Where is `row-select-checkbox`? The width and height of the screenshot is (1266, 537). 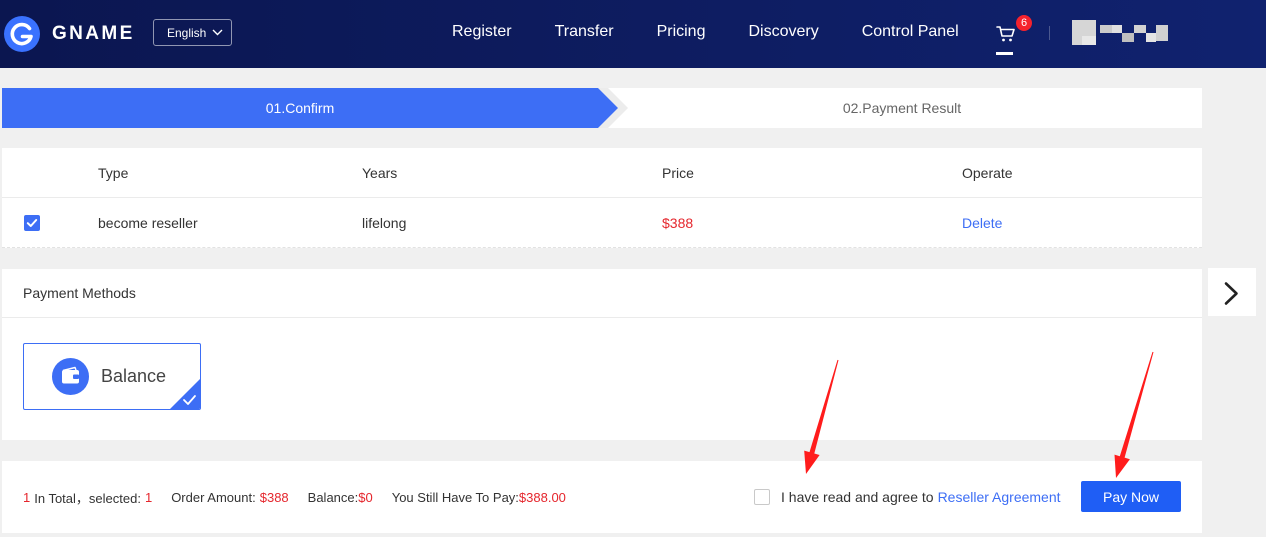
row-select-checkbox is located at coordinates (32, 223).